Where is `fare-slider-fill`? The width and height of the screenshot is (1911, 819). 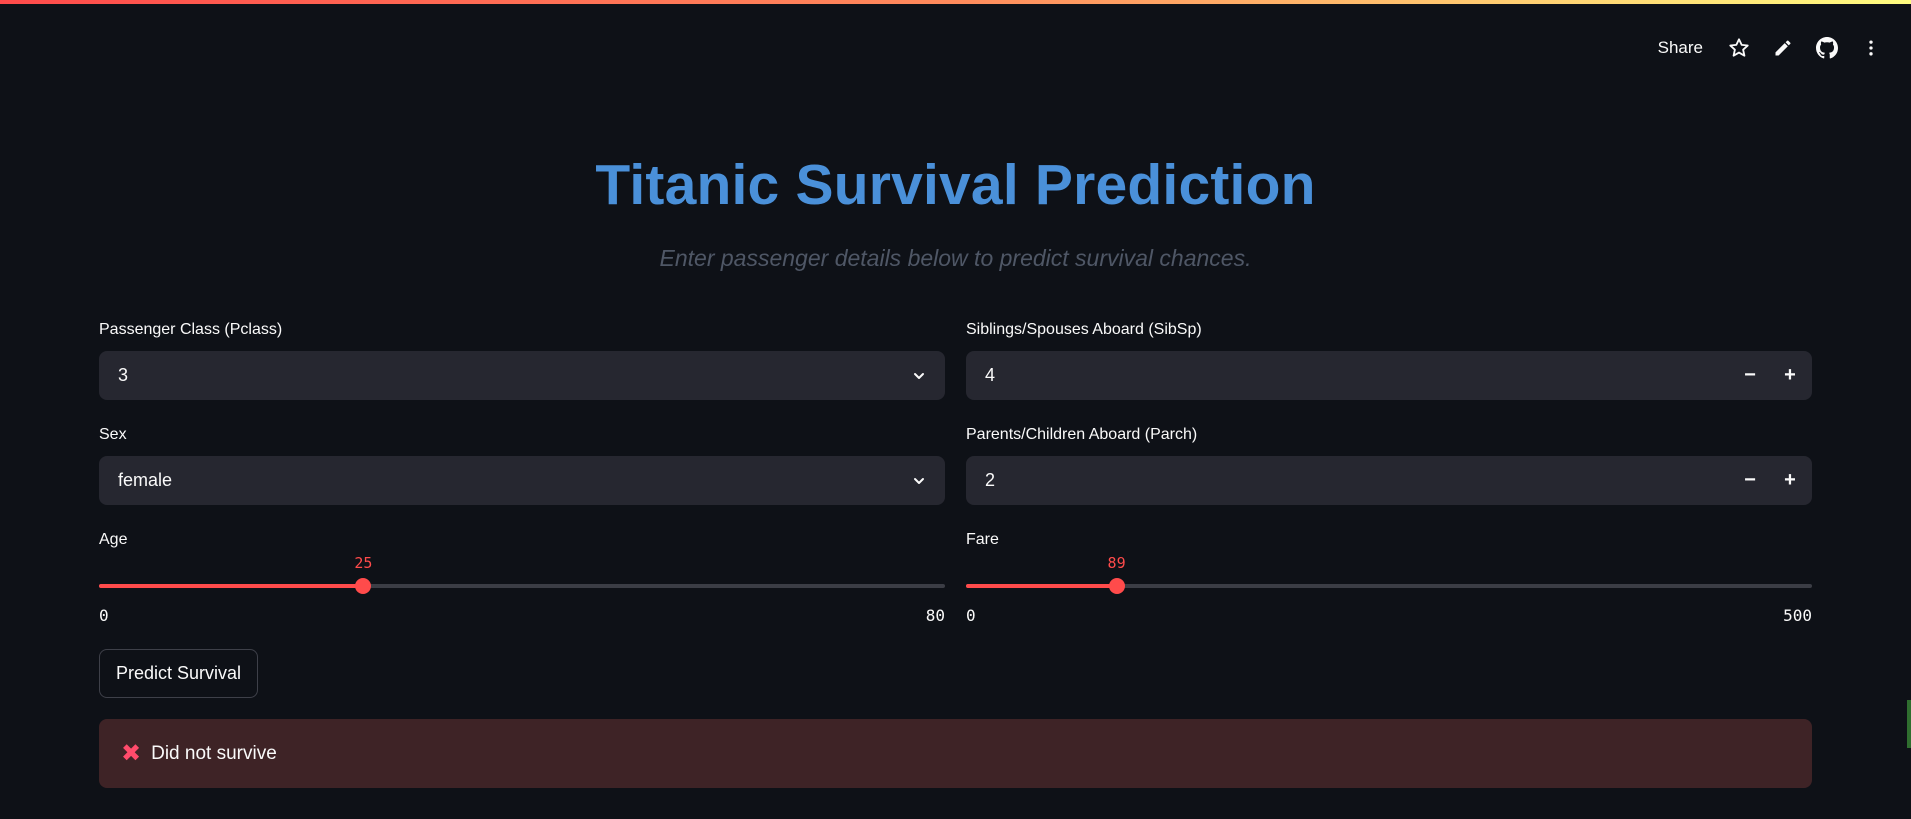
fare-slider-fill is located at coordinates (1041, 586).